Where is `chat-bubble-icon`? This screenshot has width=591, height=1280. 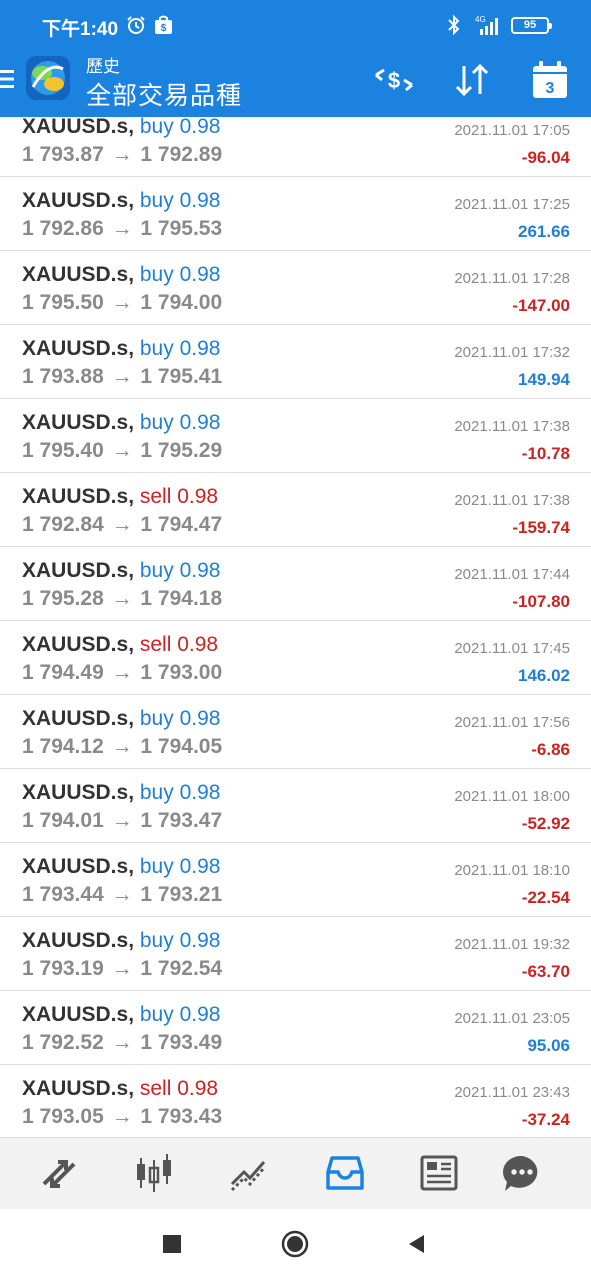 chat-bubble-icon is located at coordinates (522, 1173).